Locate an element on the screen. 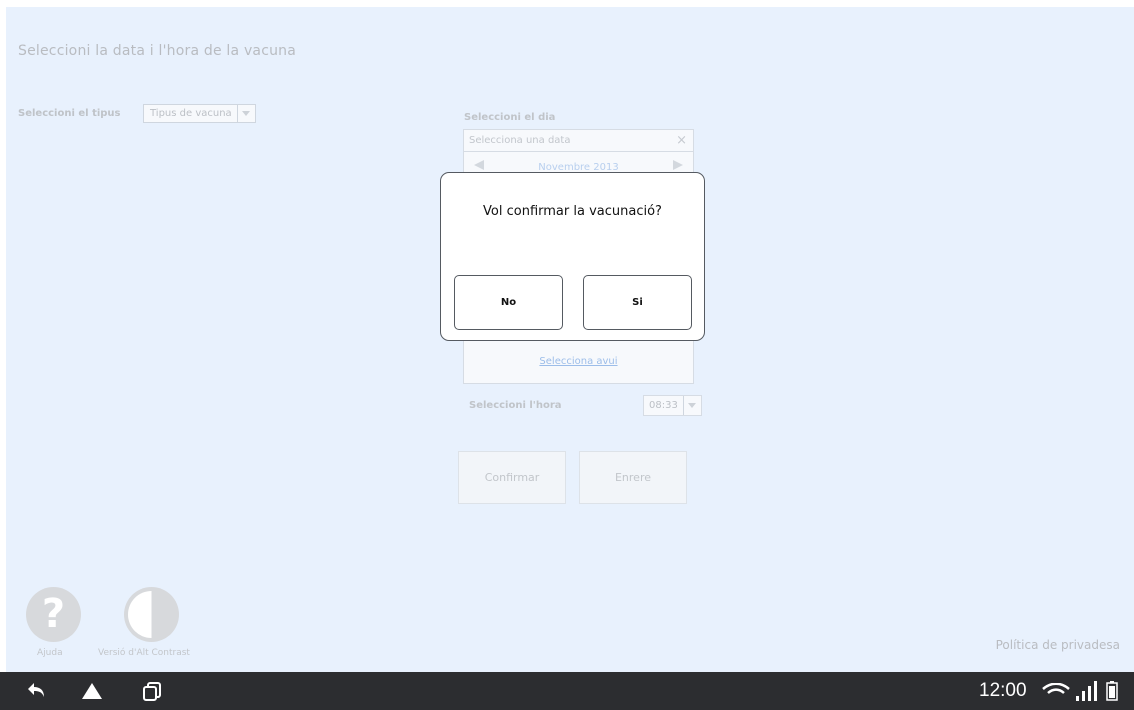 This screenshot has height=710, width=1134. help-label: Ajuda is located at coordinates (50, 653).